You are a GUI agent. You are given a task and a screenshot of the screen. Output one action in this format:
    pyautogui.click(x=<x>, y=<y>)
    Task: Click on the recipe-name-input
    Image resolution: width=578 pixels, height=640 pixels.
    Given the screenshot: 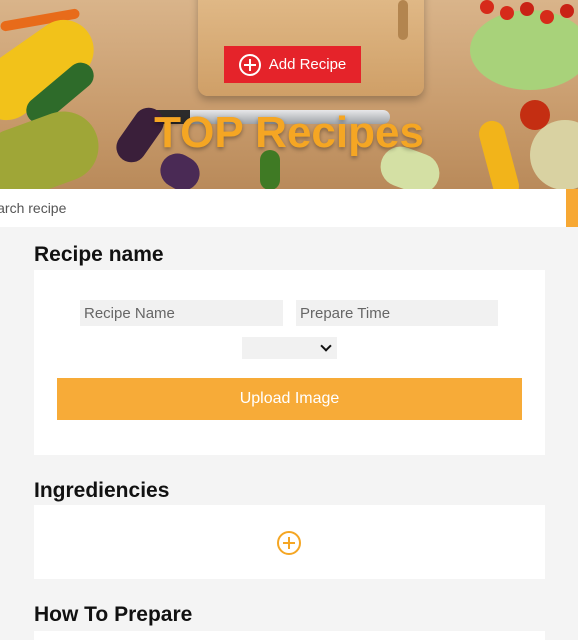 What is the action you would take?
    pyautogui.click(x=181, y=313)
    